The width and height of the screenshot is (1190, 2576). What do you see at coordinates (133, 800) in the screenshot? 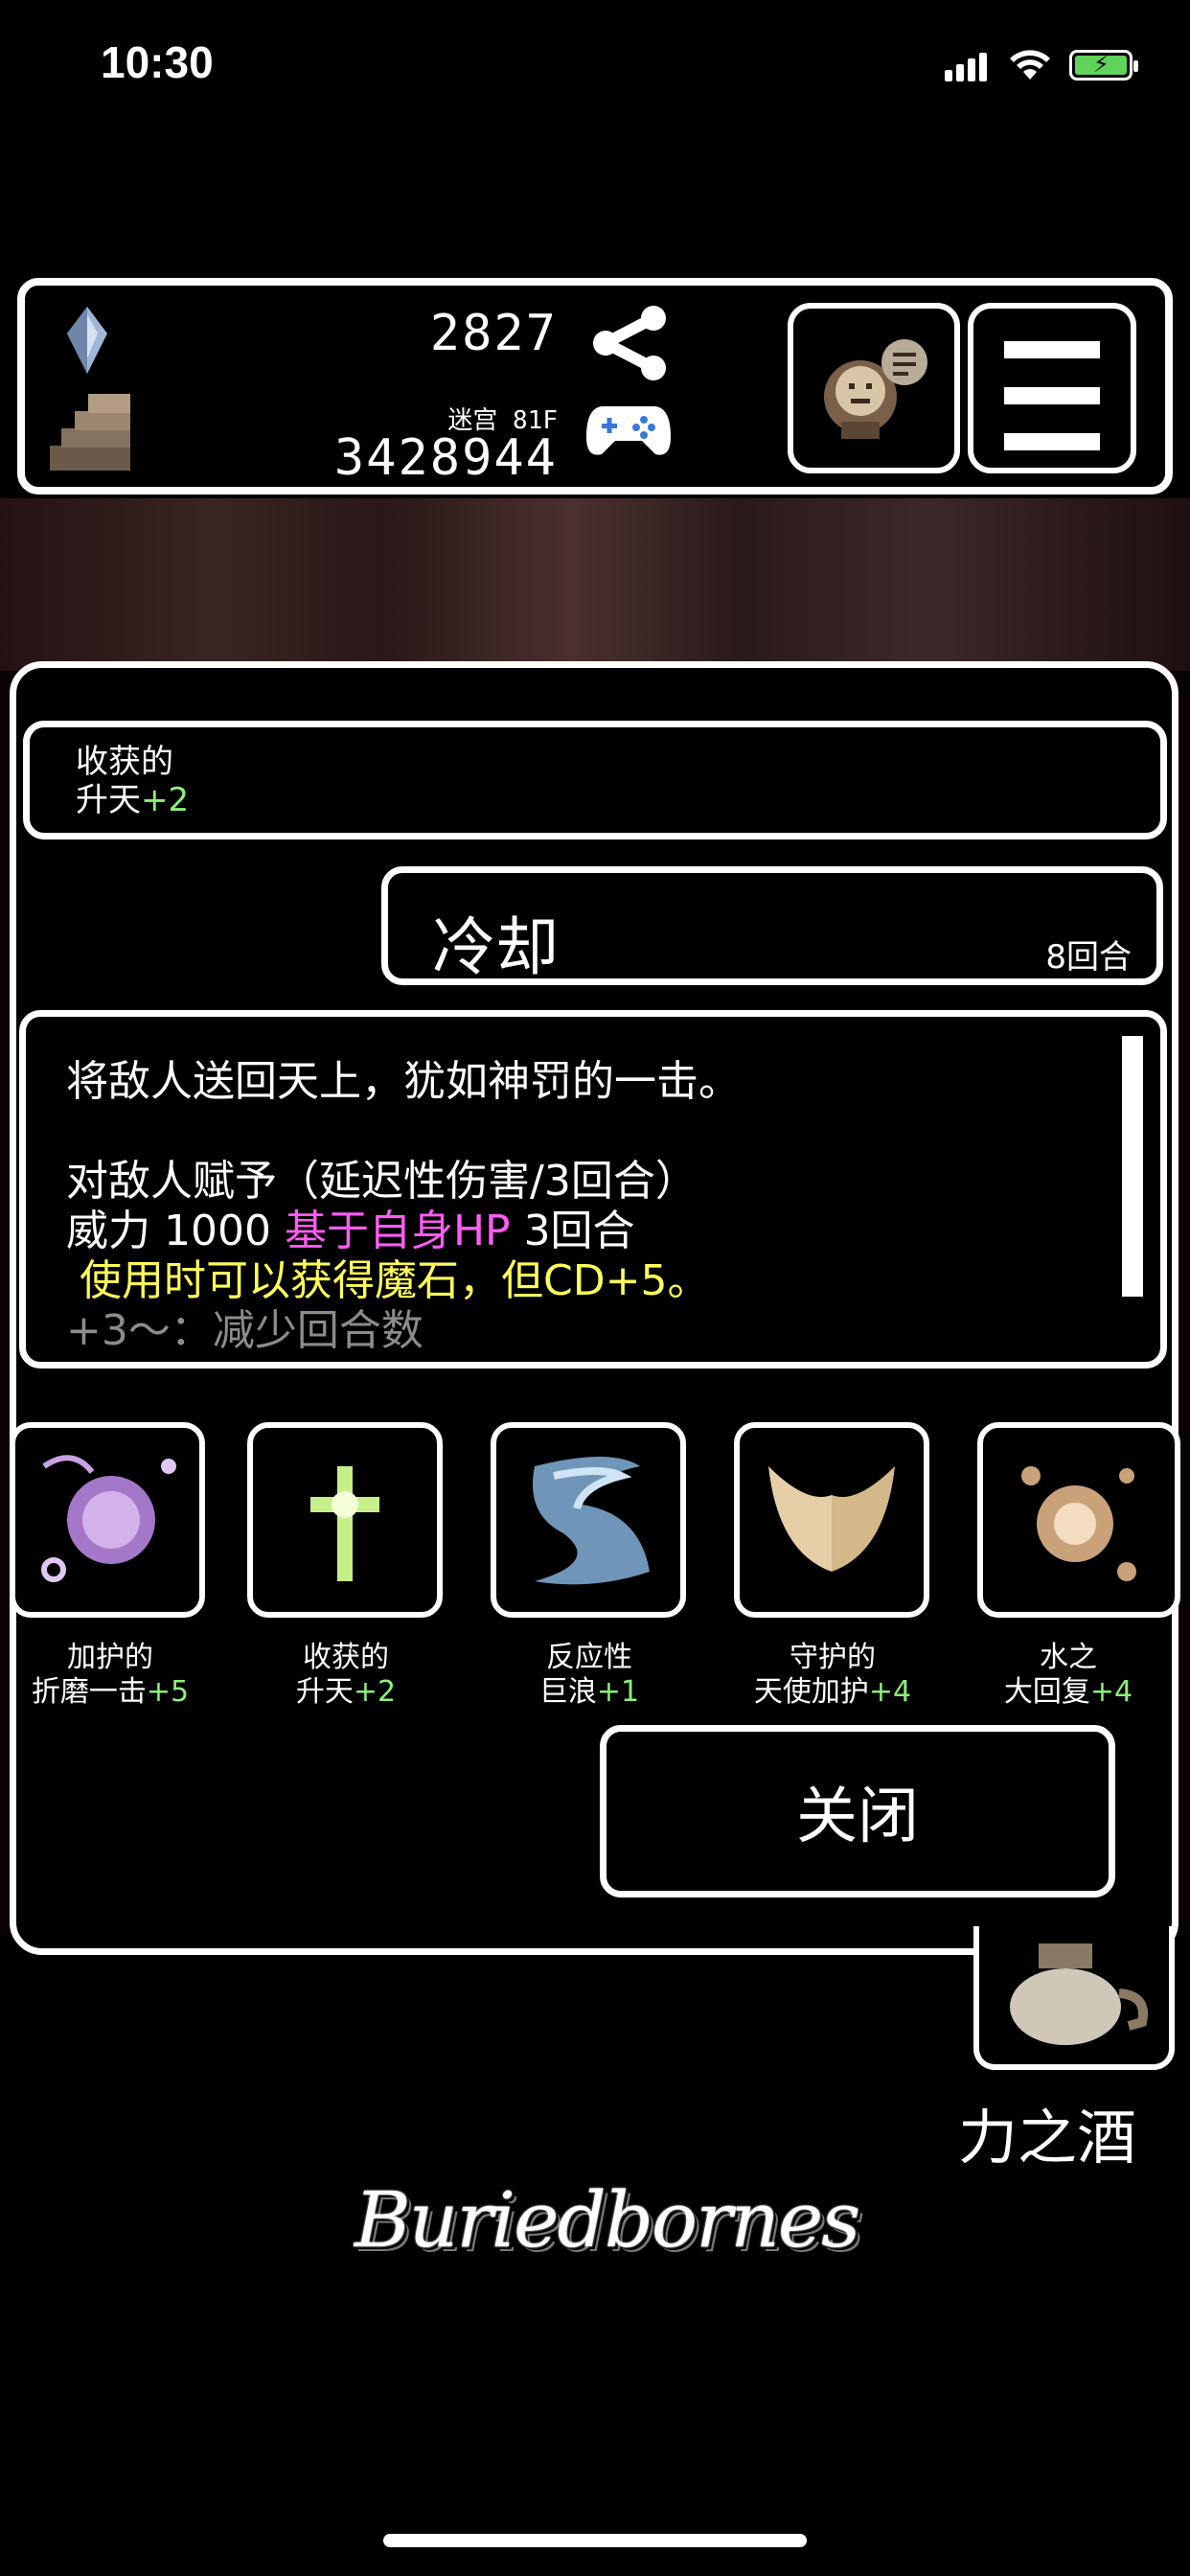
I see `skill-source-name-line: 升天+2` at bounding box center [133, 800].